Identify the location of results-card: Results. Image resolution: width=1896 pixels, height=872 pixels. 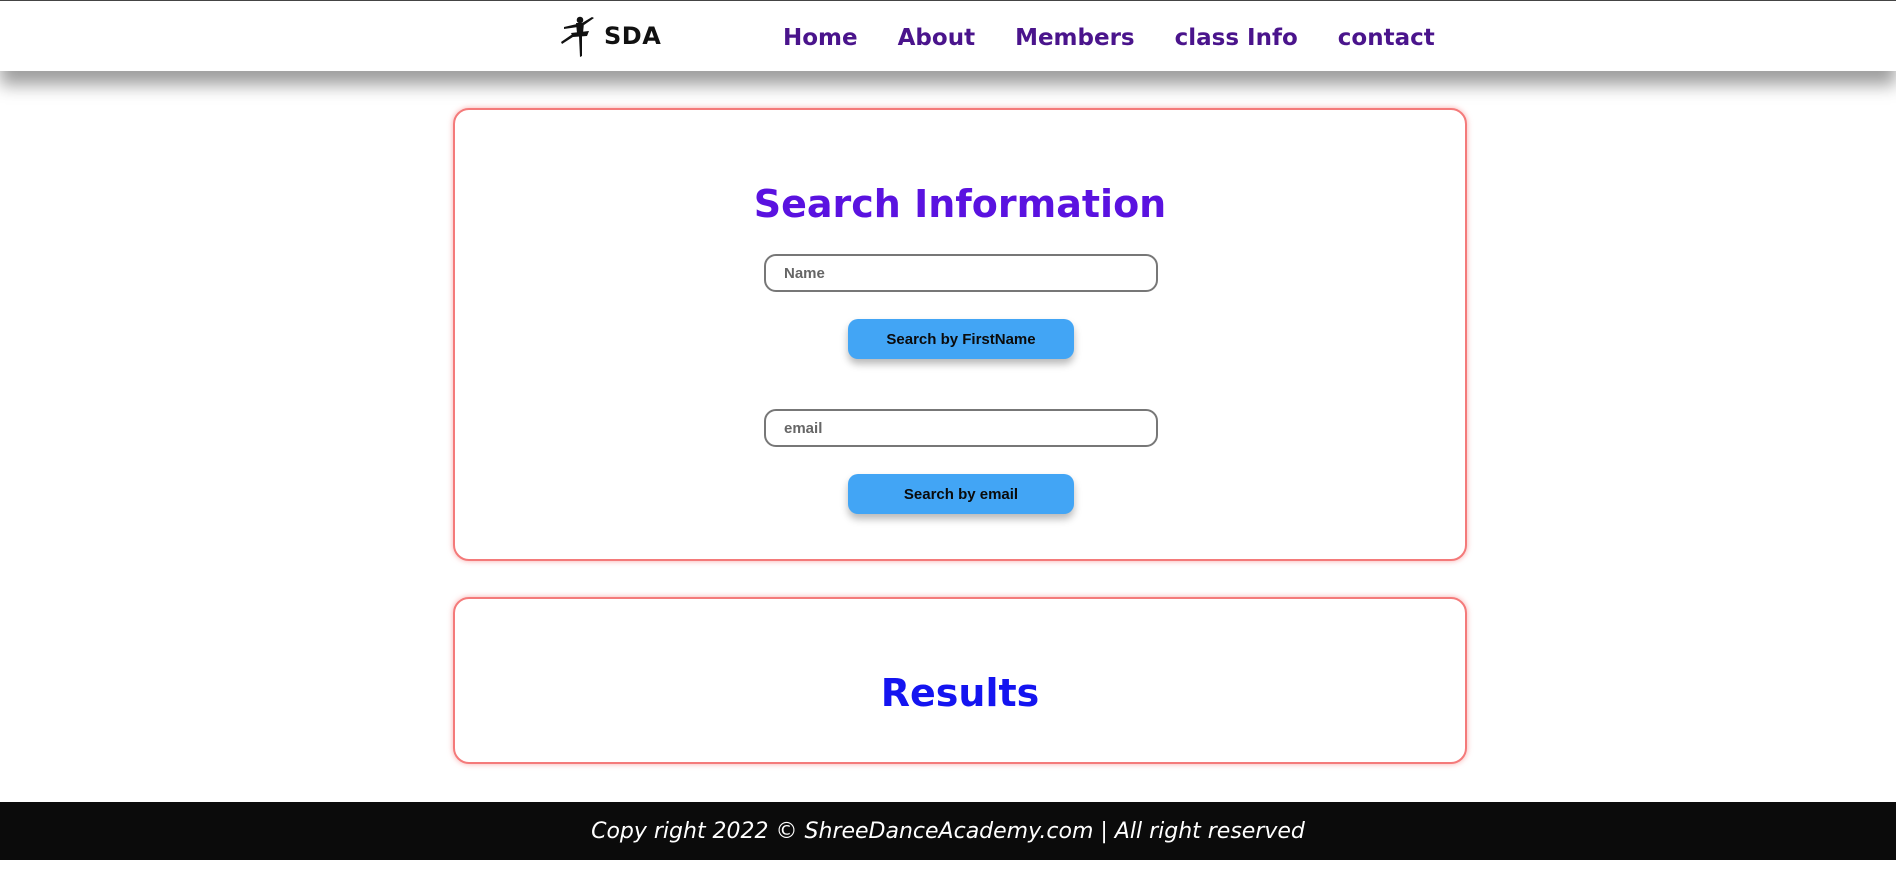
(960, 680).